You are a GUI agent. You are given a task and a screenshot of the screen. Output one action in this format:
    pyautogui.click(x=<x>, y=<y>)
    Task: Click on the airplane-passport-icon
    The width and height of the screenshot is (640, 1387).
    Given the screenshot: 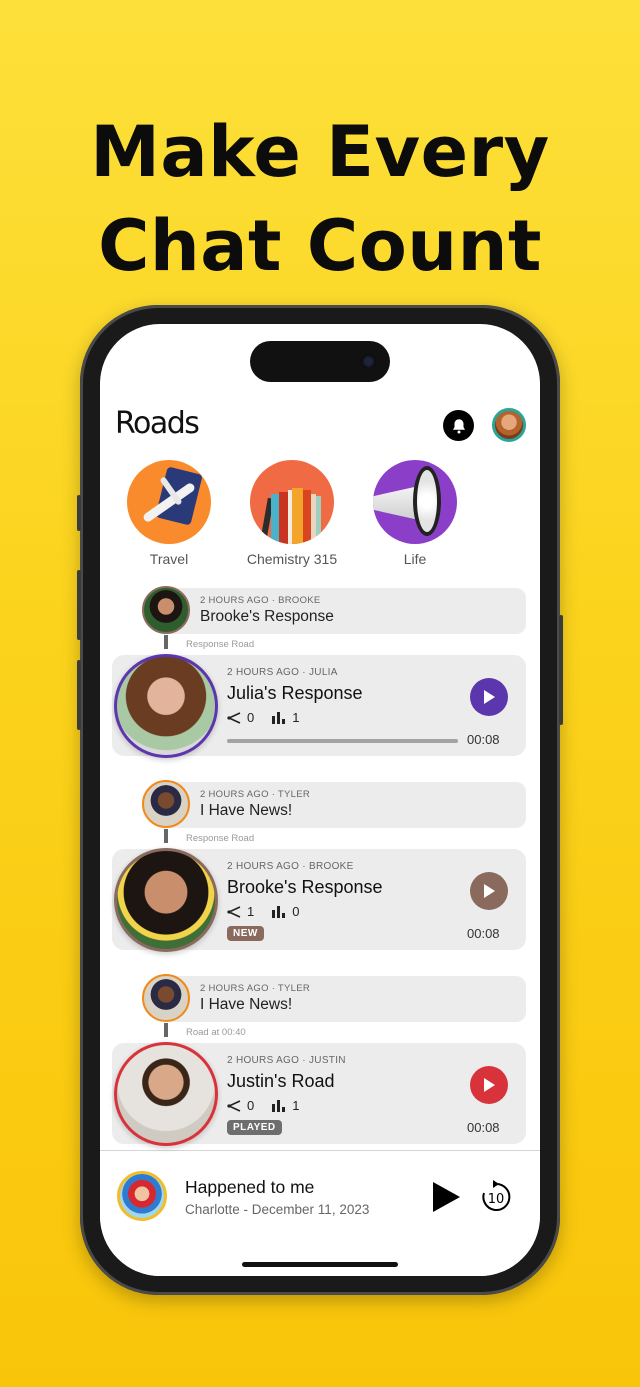 What is the action you would take?
    pyautogui.click(x=169, y=502)
    